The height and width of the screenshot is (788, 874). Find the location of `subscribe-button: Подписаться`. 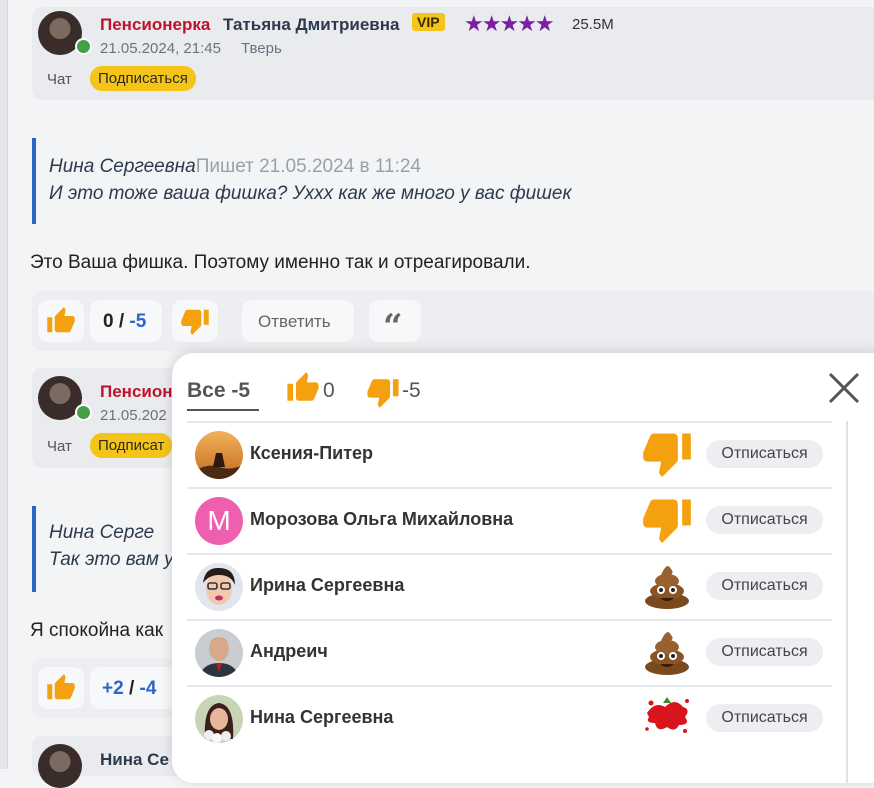

subscribe-button: Подписаться is located at coordinates (143, 78).